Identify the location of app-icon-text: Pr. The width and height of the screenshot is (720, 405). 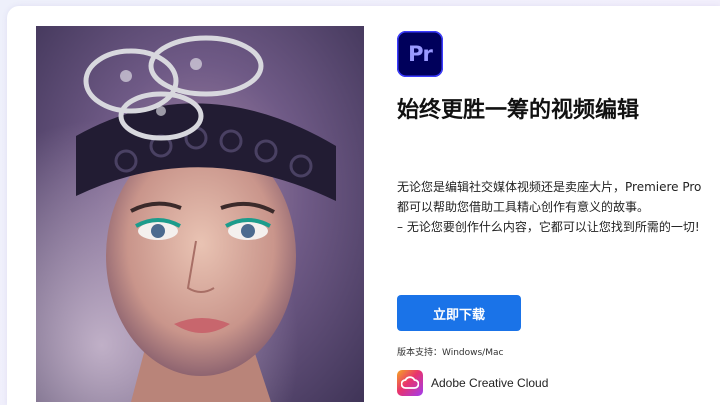
(420, 54).